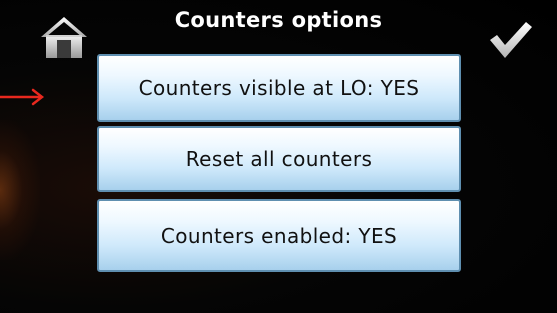  I want to click on screen-glare, so click(20, 190).